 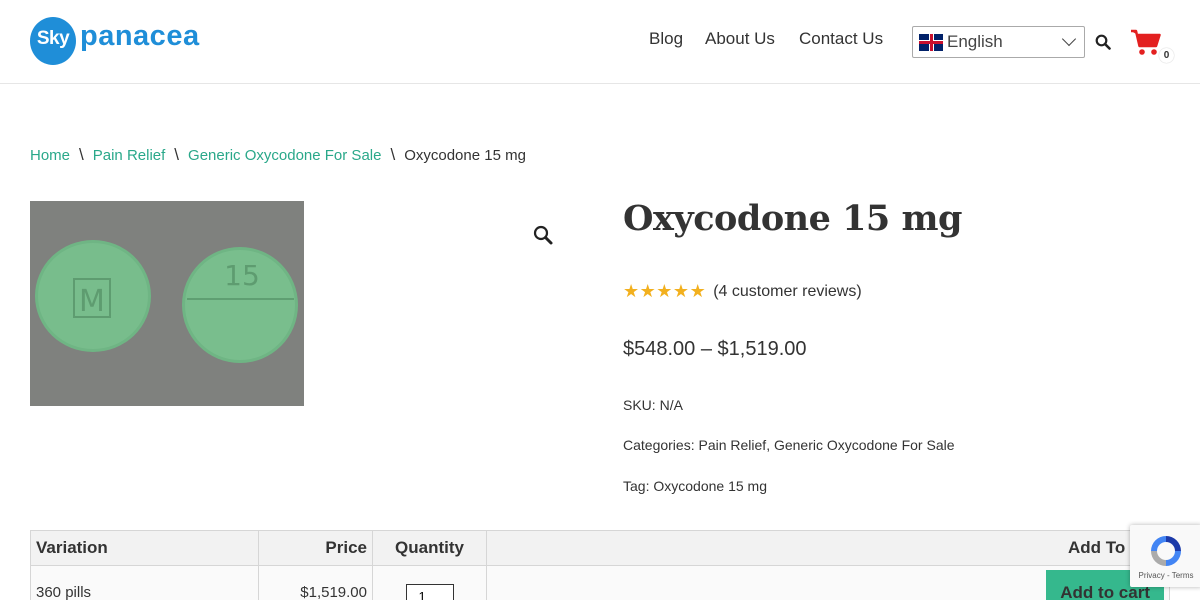 I want to click on recaptcha-badge: Privacy - Terms, so click(x=1165, y=556).